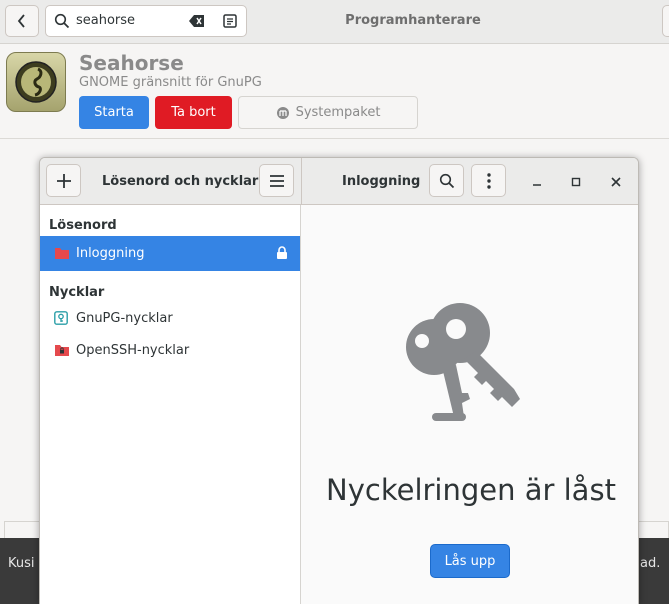 The width and height of the screenshot is (669, 604). I want to click on plus-icon, so click(63, 180).